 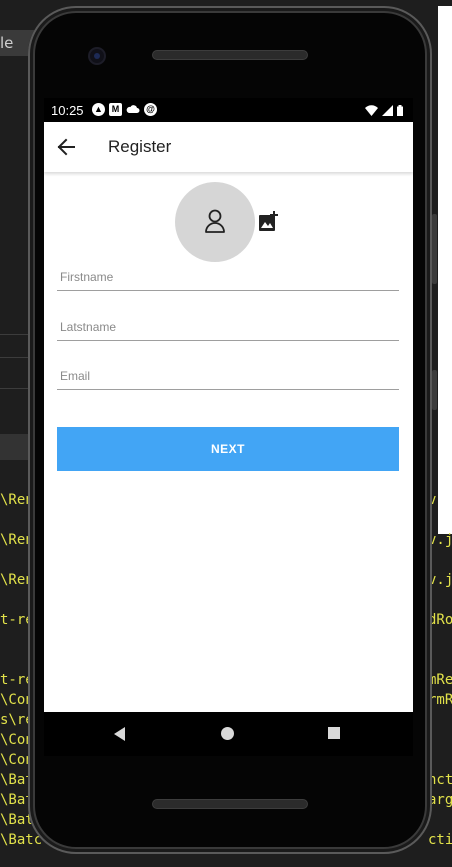 I want to click on email-input, so click(x=229, y=376).